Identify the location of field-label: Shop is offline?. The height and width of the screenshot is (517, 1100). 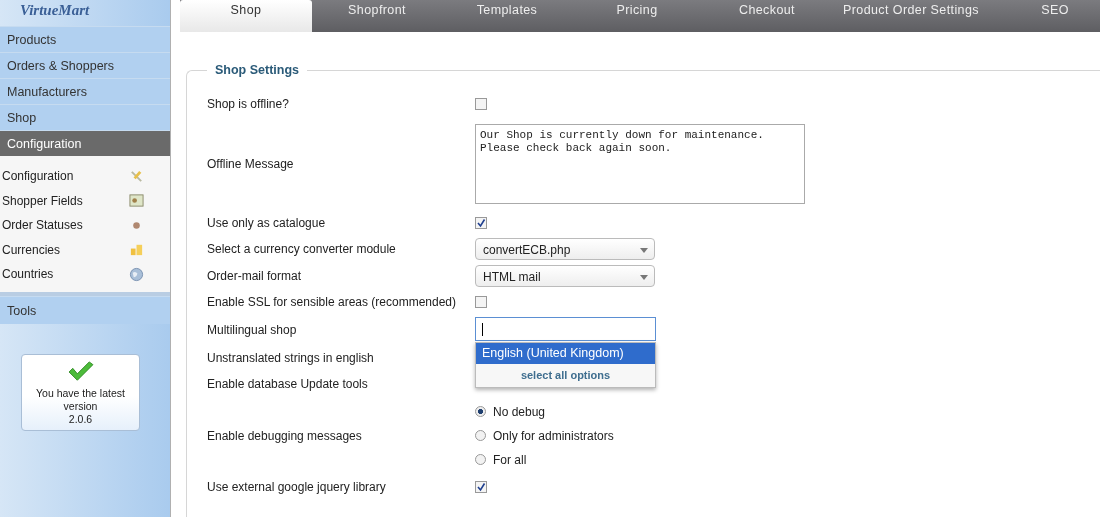
(248, 104).